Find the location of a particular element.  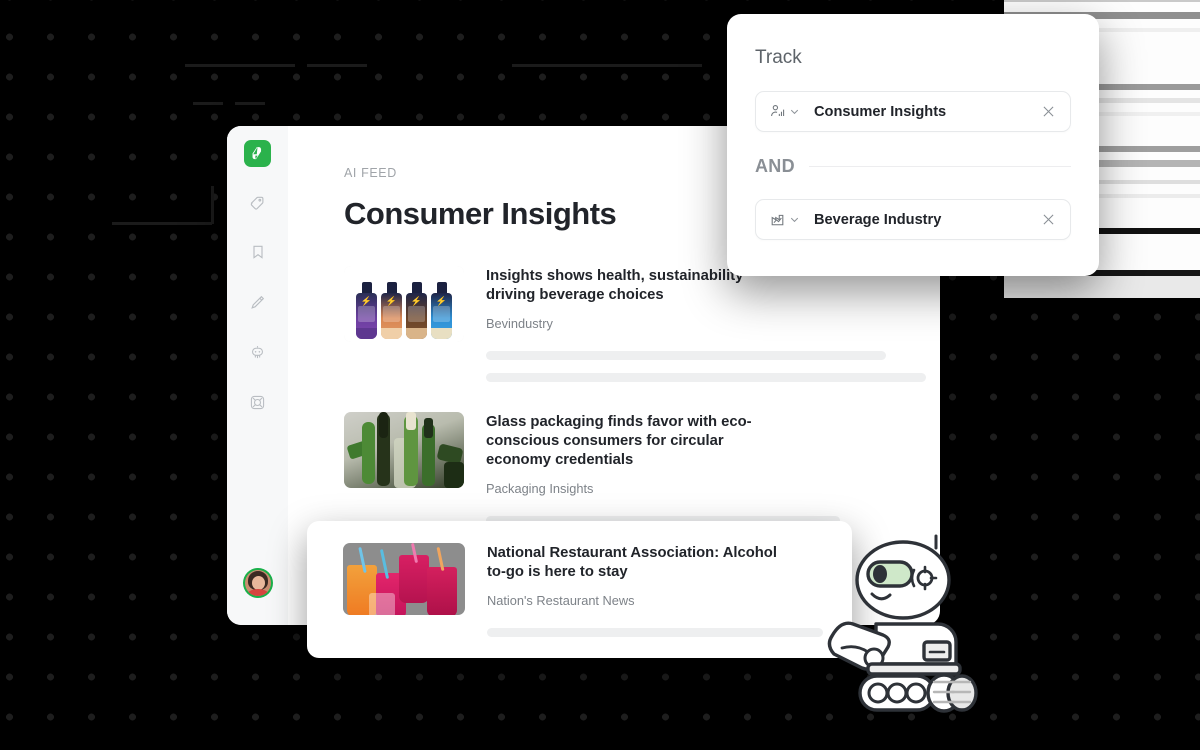

avatar is located at coordinates (258, 583).